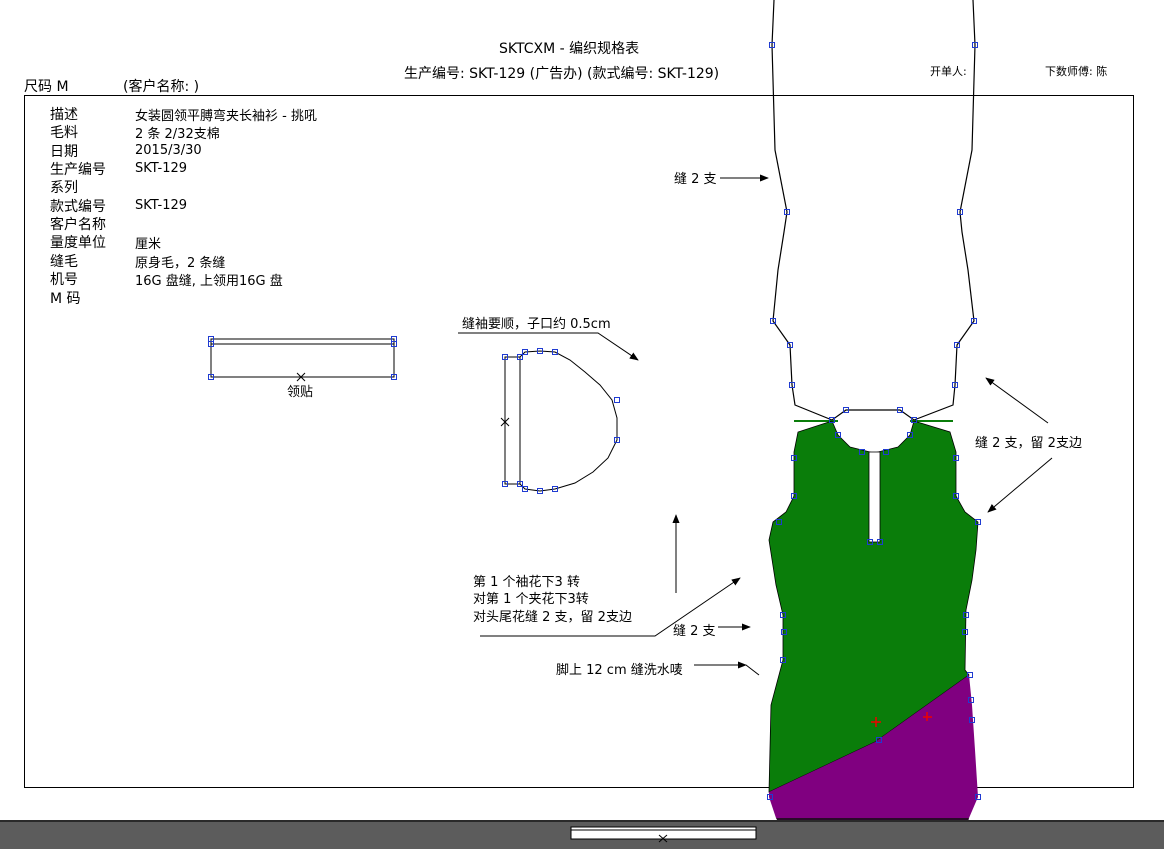 This screenshot has width=1164, height=849. Describe the element at coordinates (552, 617) in the screenshot. I see `pattern-note-3: 对头尾花缝 2 支，留 2支边` at that location.